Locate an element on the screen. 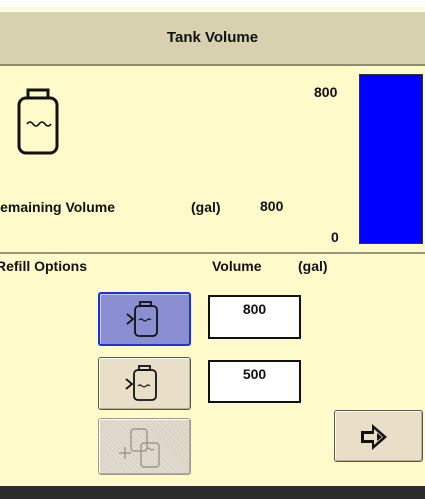 Image resolution: width=425 pixels, height=499 pixels. page-title: Tank Volume is located at coordinates (212, 37).